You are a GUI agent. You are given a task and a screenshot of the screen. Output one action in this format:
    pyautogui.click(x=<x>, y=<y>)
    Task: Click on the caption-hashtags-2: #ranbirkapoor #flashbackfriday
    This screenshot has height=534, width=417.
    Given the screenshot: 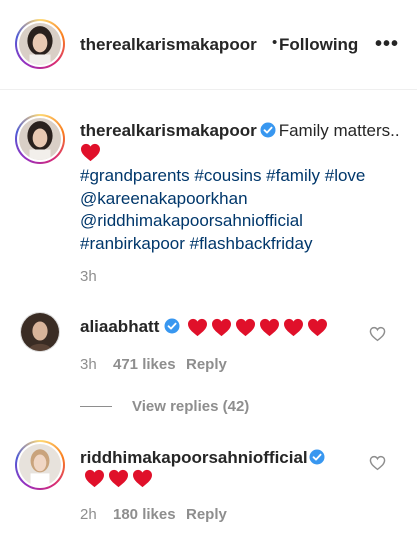 What is the action you would take?
    pyautogui.click(x=240, y=244)
    